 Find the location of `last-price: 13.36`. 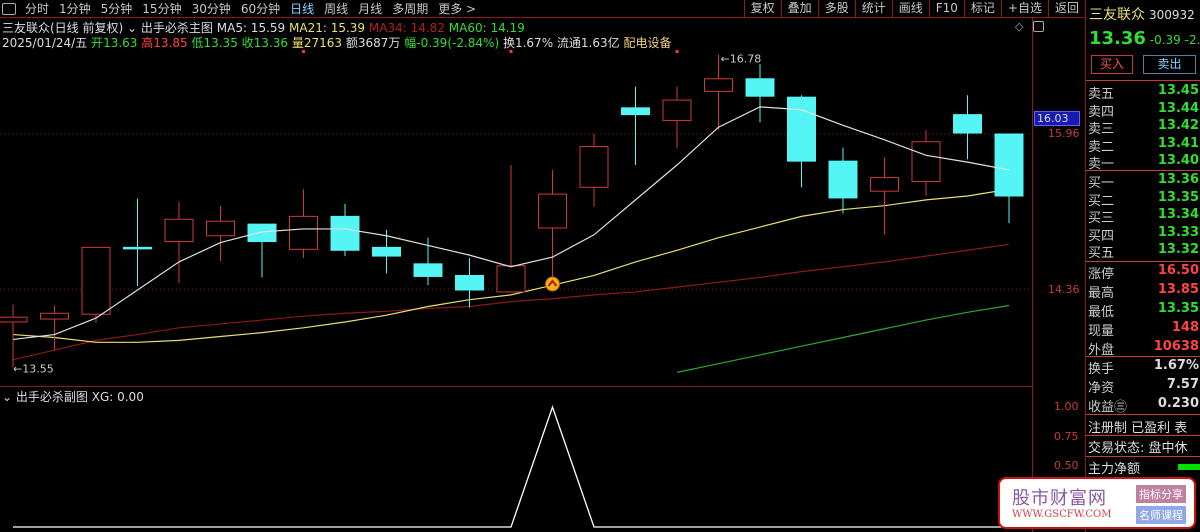

last-price: 13.36 is located at coordinates (1117, 38).